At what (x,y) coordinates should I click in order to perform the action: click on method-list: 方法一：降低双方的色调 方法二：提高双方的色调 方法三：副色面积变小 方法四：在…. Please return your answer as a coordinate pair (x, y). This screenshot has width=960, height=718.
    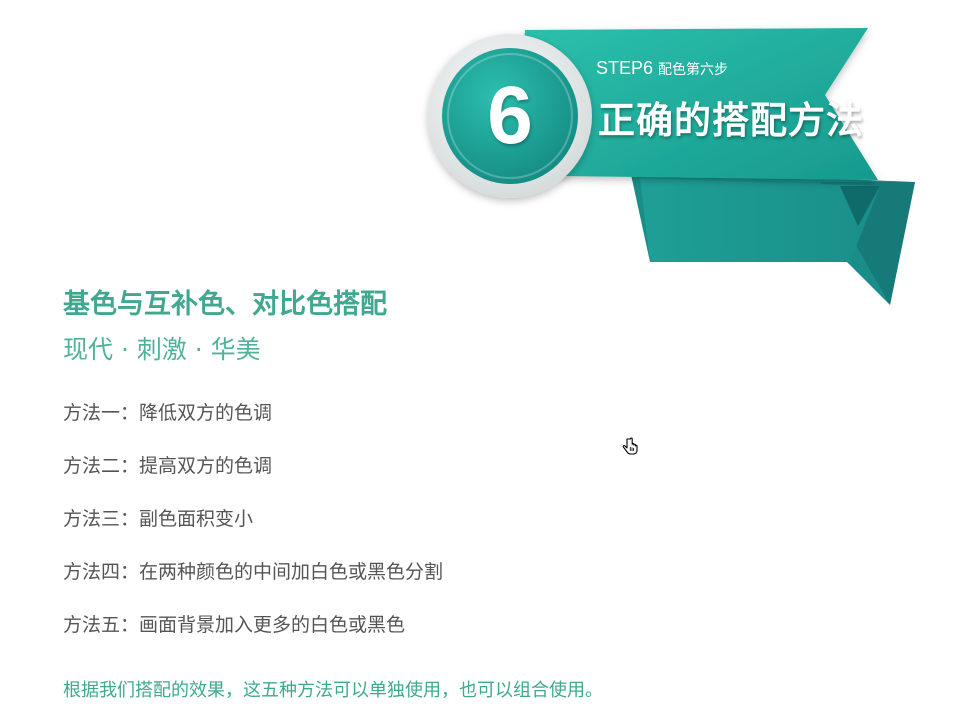
    Looking at the image, I should click on (253, 530).